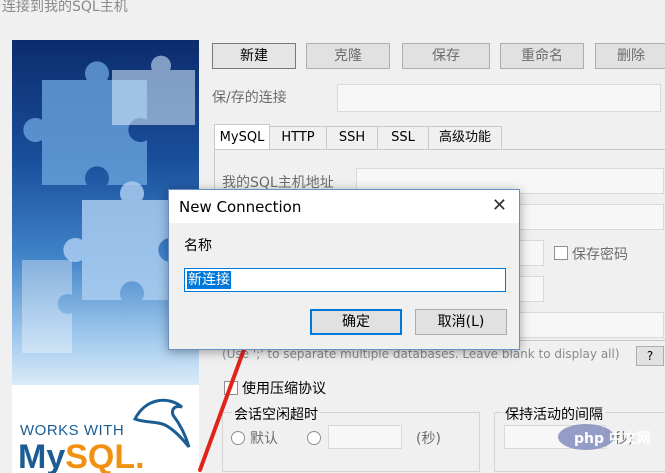 The width and height of the screenshot is (665, 473). I want to click on tab-http: HTTP, so click(298, 137).